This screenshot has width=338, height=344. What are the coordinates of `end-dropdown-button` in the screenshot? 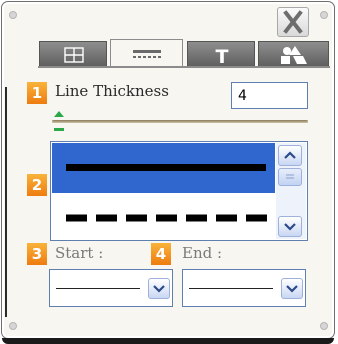 It's located at (292, 288).